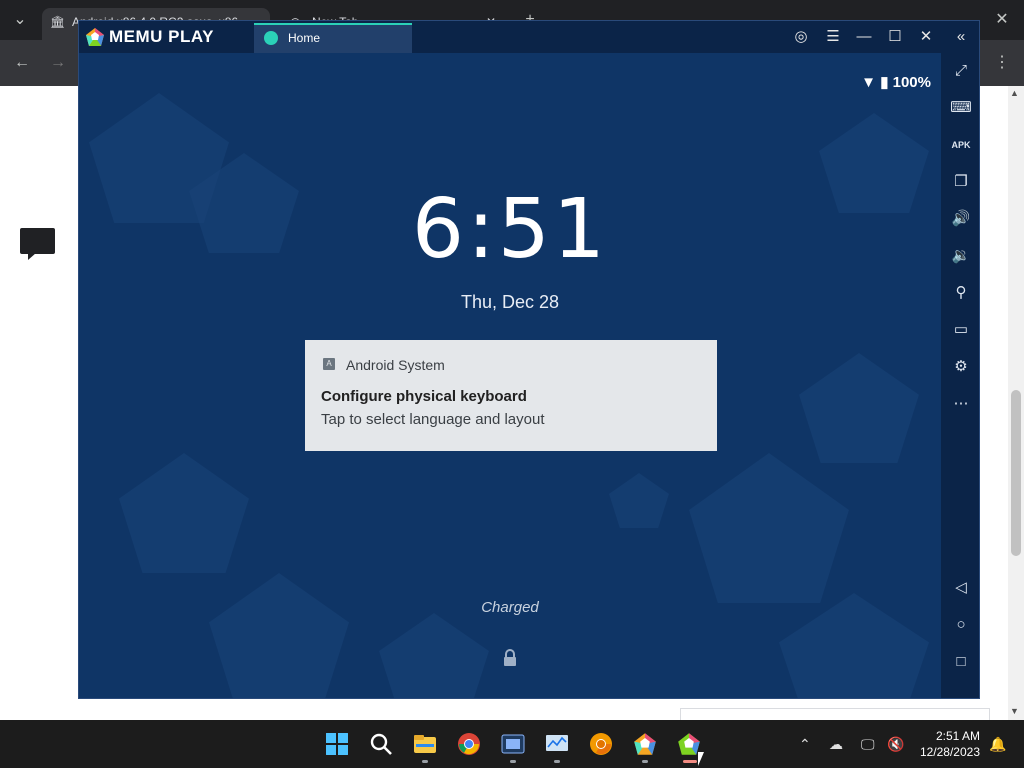 The height and width of the screenshot is (768, 1024). Describe the element at coordinates (833, 37) in the screenshot. I see `menu-icon: ☰` at that location.